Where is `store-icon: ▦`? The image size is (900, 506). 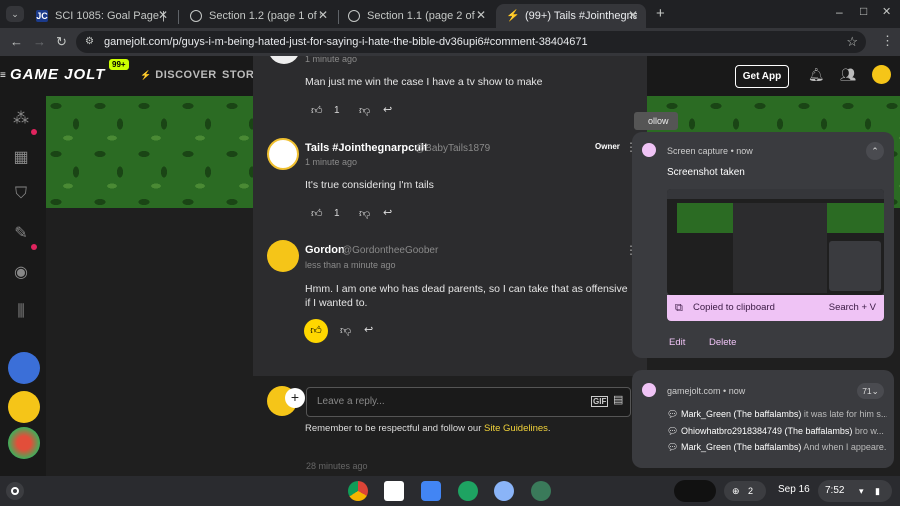
store-icon: ▦ is located at coordinates (21, 158).